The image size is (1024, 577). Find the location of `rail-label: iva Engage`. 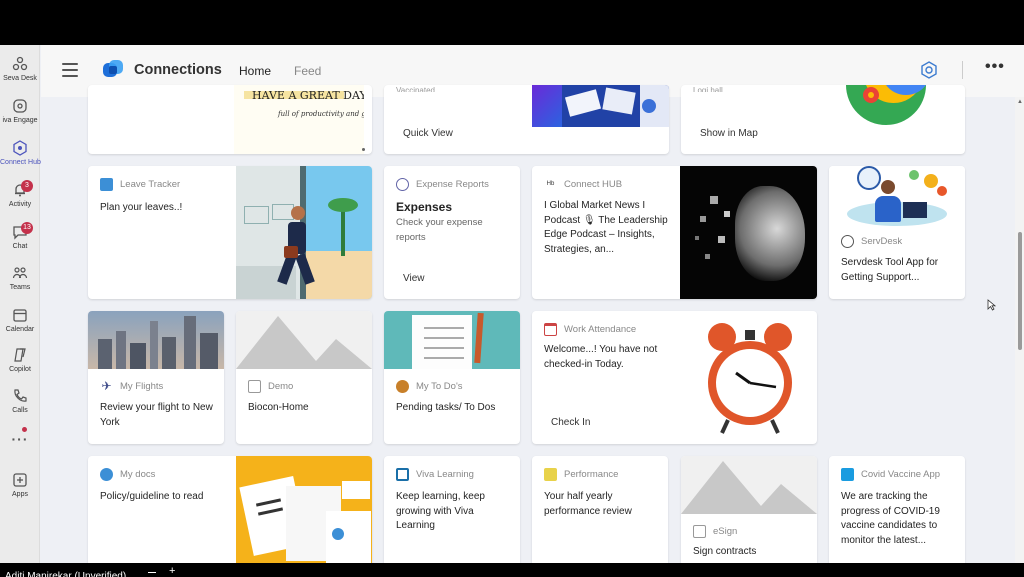

rail-label: iva Engage is located at coordinates (20, 120).